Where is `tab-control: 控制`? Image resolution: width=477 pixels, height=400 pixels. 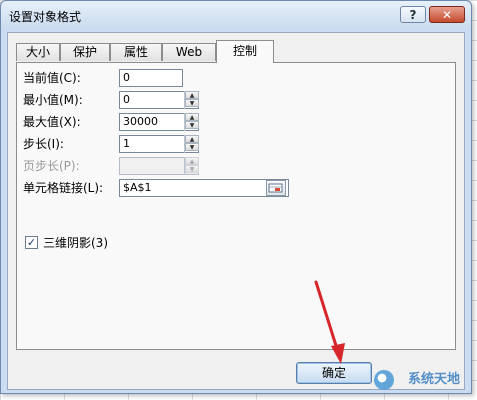 tab-control: 控制 is located at coordinates (245, 51).